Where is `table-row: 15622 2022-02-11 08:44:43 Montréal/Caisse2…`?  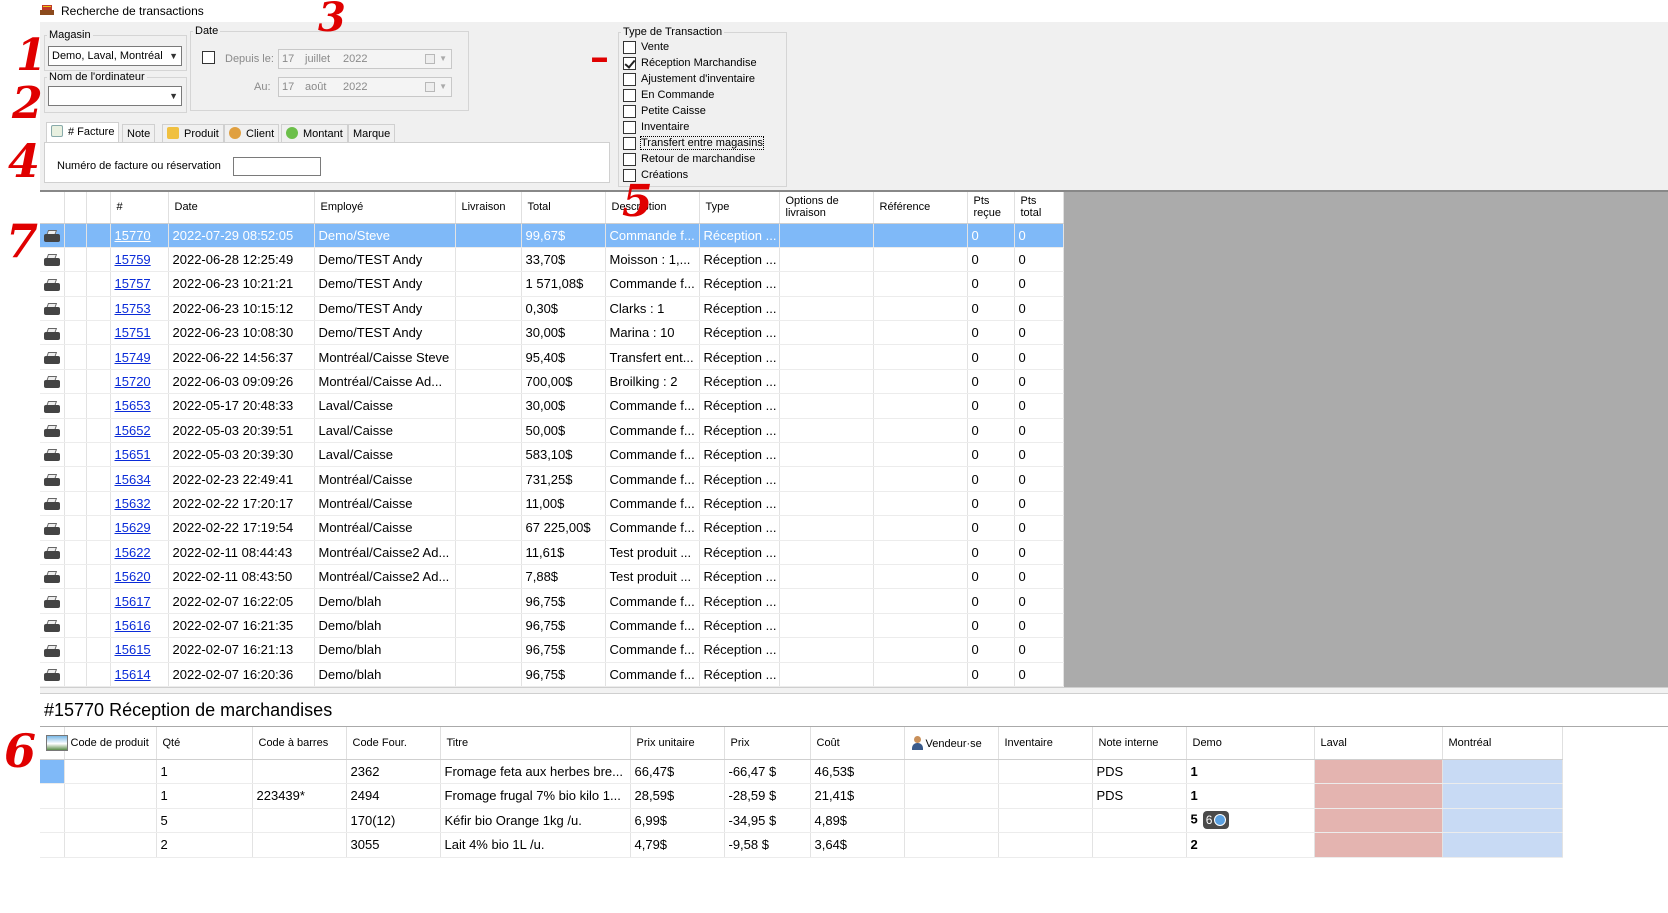
table-row: 15622 2022-02-11 08:44:43 Montréal/Caisse2… is located at coordinates (552, 552).